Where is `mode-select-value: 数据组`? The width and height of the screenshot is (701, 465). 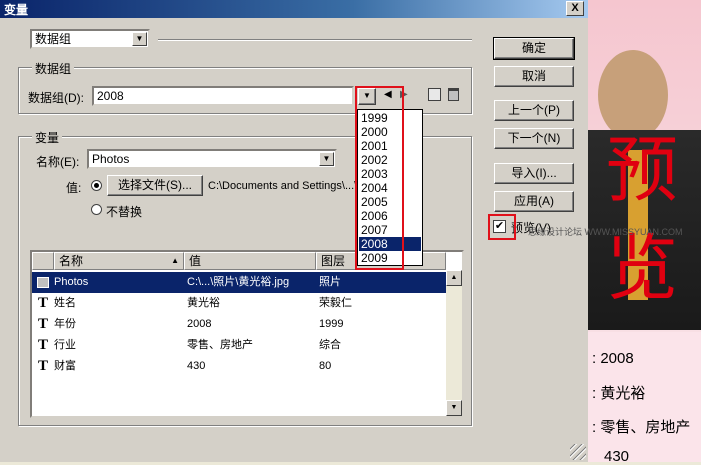 mode-select-value: 数据组 is located at coordinates (53, 39).